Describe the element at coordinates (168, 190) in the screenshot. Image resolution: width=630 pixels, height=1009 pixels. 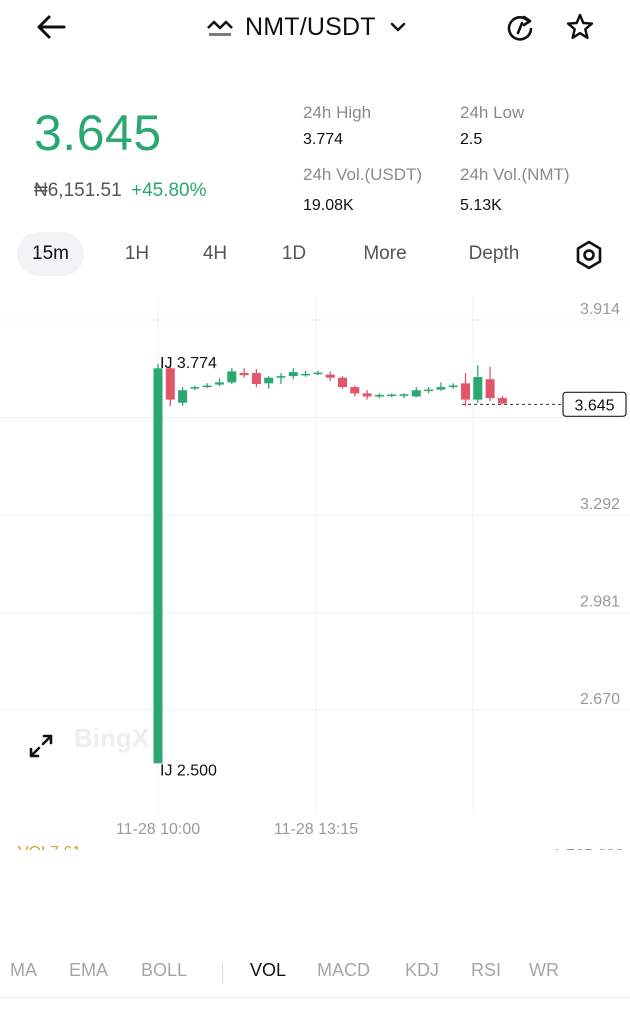
I see `price-change: +45.80%` at that location.